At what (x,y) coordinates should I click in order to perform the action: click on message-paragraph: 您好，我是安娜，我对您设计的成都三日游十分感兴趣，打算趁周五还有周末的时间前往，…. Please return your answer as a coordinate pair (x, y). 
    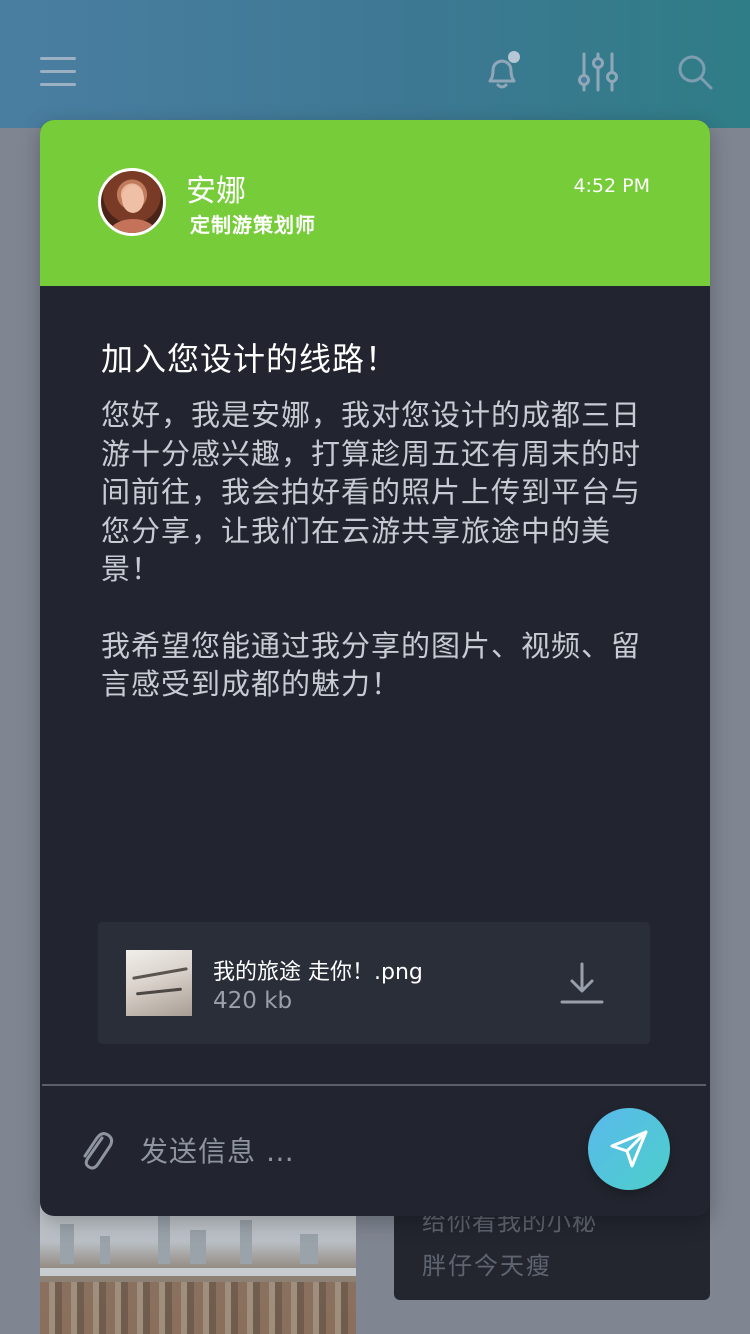
    Looking at the image, I should click on (371, 492).